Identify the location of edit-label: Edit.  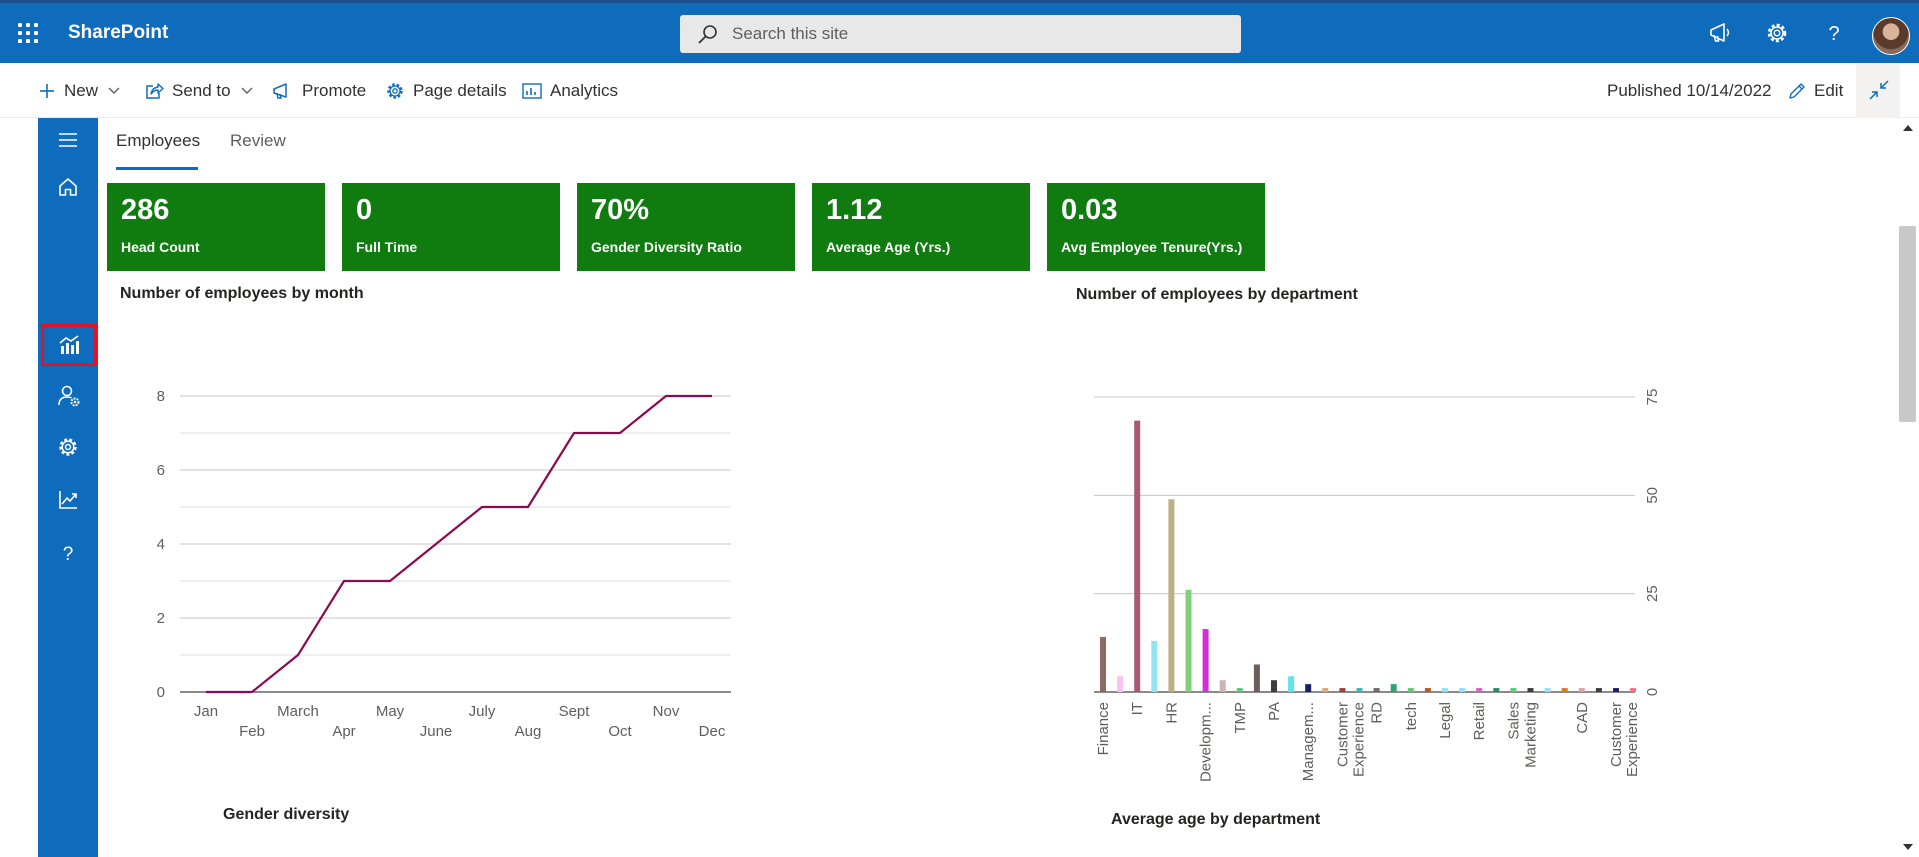
(1829, 90).